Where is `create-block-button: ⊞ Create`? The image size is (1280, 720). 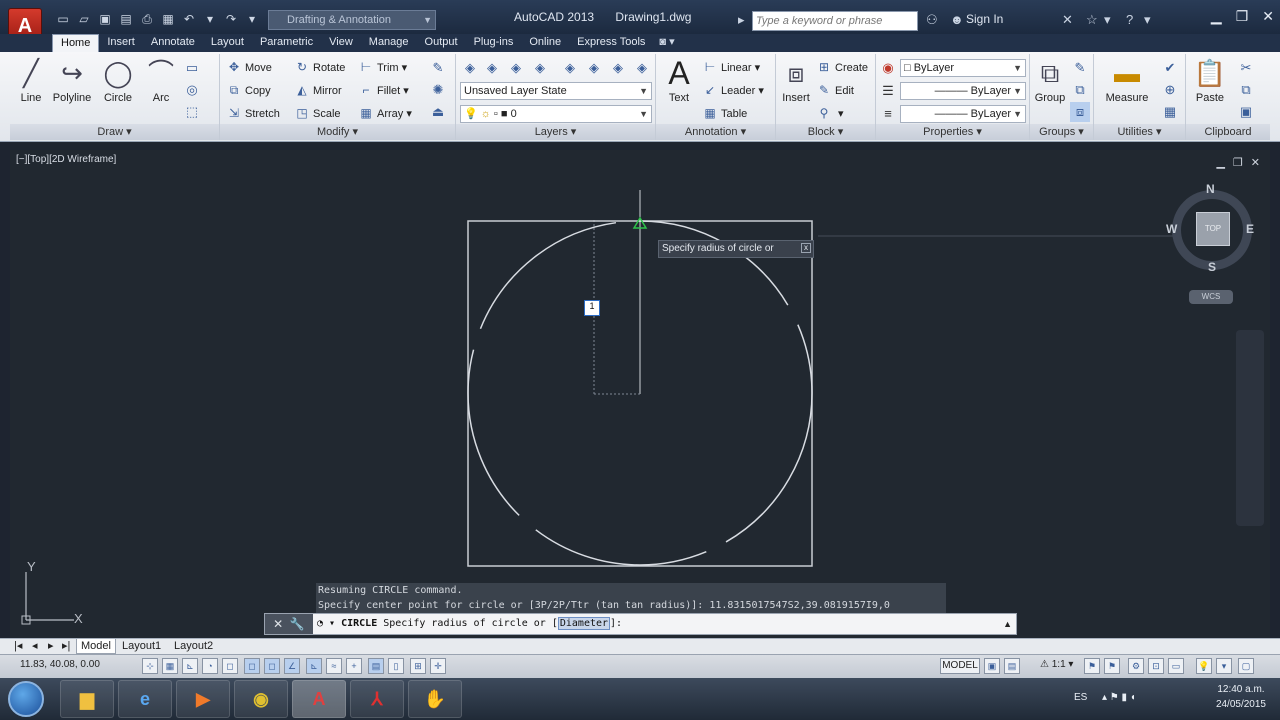 create-block-button: ⊞ Create is located at coordinates (842, 67).